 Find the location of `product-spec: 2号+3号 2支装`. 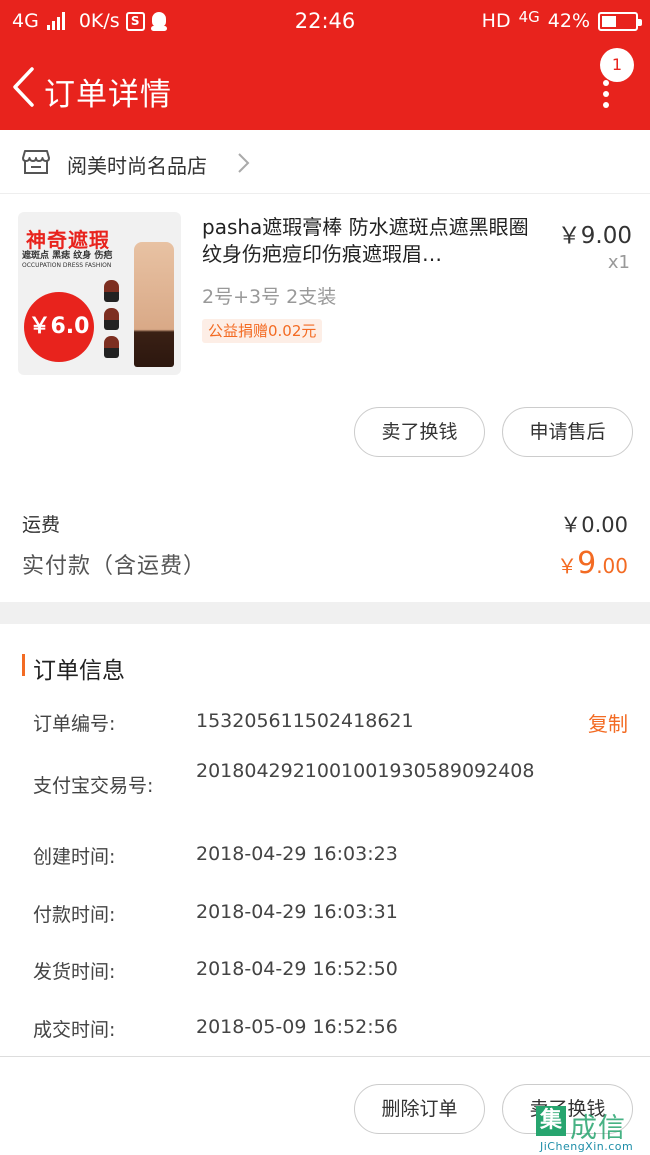

product-spec: 2号+3号 2支装 is located at coordinates (269, 297).